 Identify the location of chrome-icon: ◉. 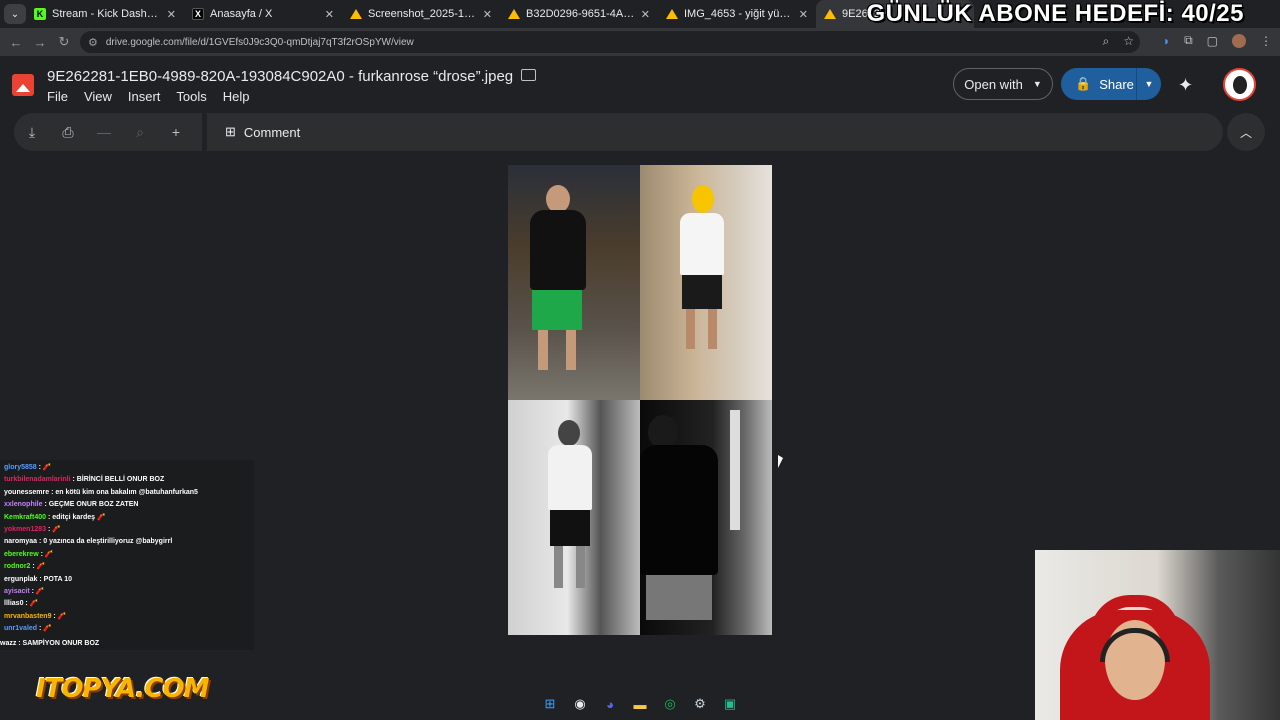
(580, 704).